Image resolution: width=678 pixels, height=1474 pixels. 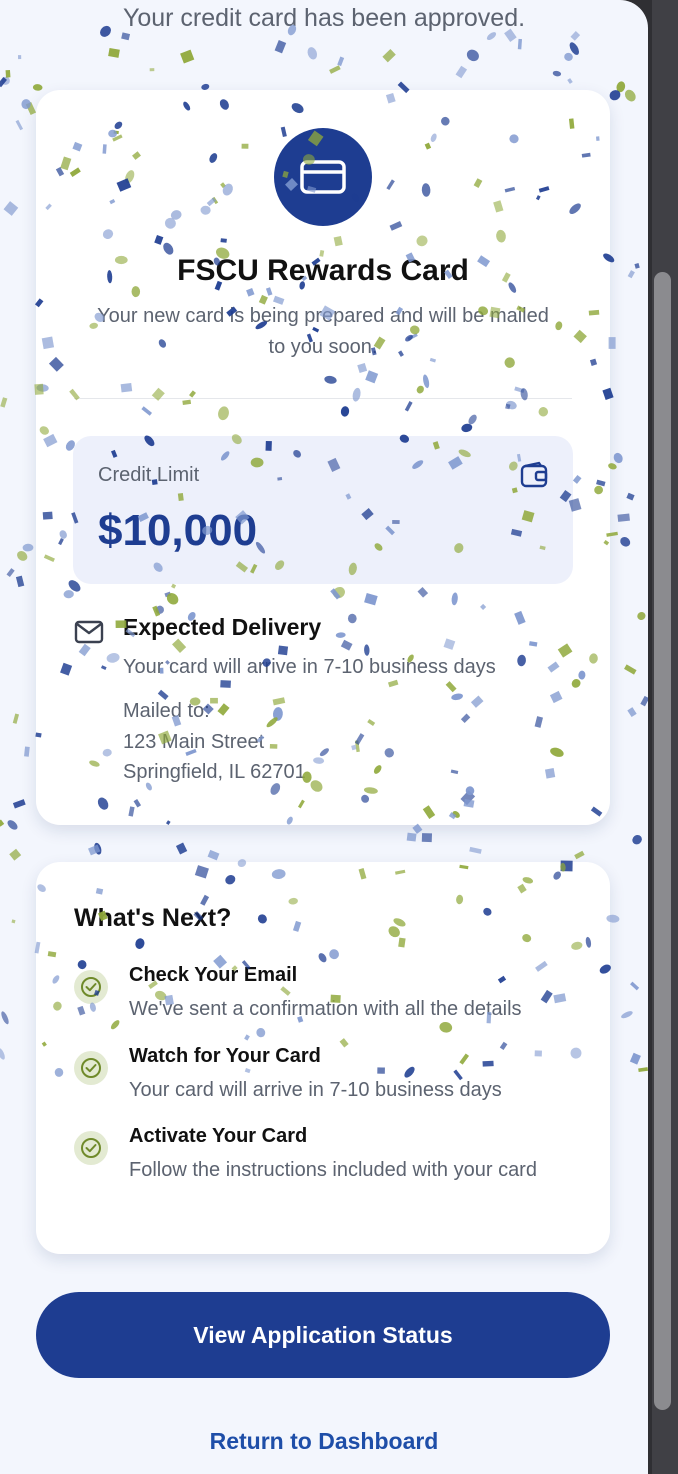 What do you see at coordinates (323, 1335) in the screenshot?
I see `view-application-status-button: View Application Status` at bounding box center [323, 1335].